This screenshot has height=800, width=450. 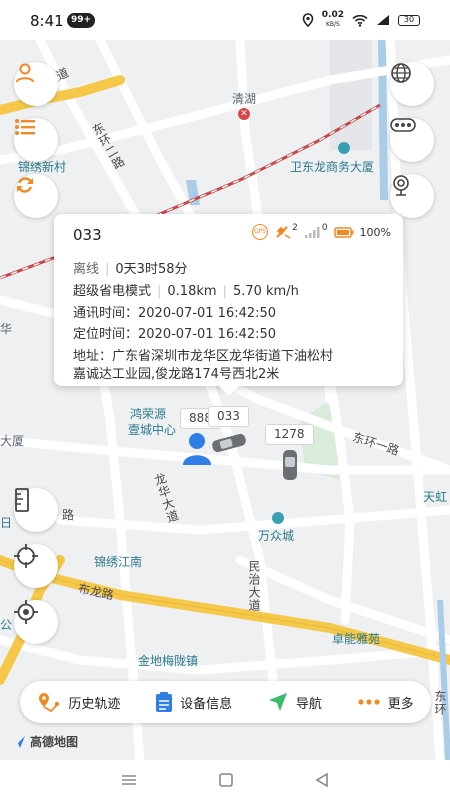 What do you see at coordinates (22, 500) in the screenshot?
I see `ruler-icon` at bounding box center [22, 500].